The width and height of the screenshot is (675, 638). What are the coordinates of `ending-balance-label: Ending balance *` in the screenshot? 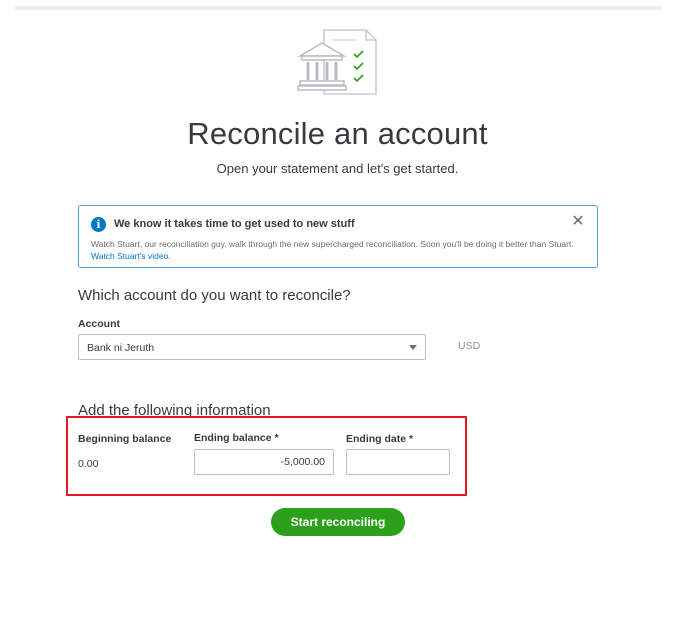 It's located at (236, 438).